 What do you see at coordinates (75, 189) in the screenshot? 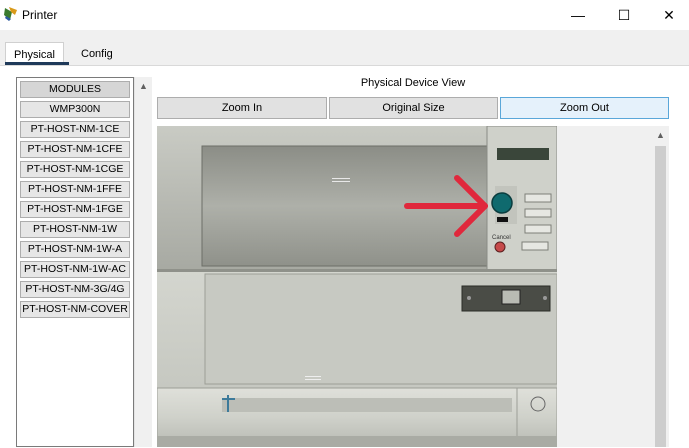
I see `module-item: PT-HOST-NM-1FFE` at bounding box center [75, 189].